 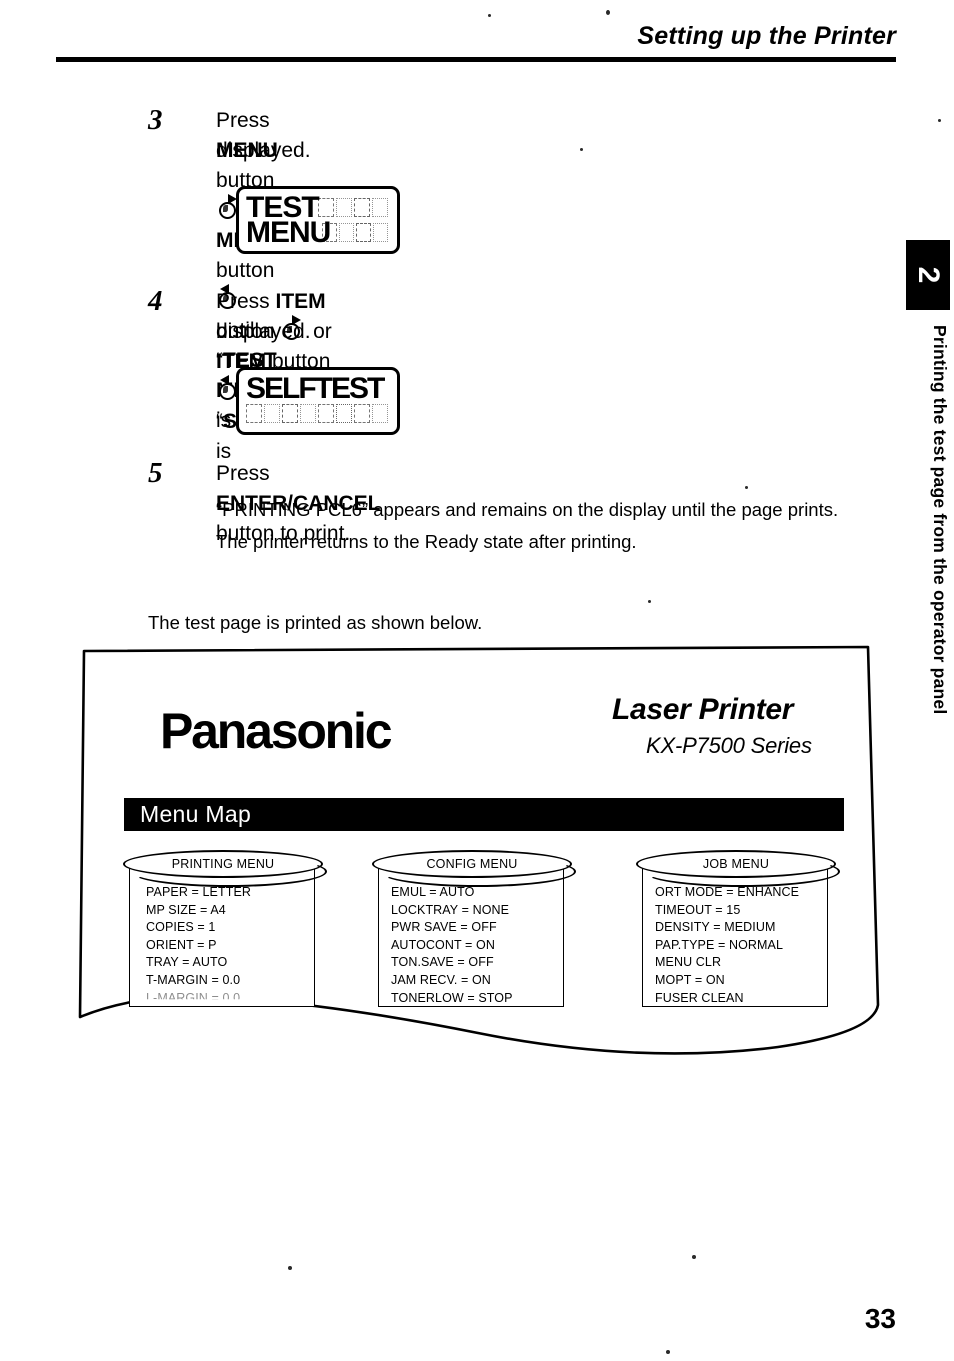 I want to click on menu-item: TON.SAVE = OFF, so click(x=442, y=962).